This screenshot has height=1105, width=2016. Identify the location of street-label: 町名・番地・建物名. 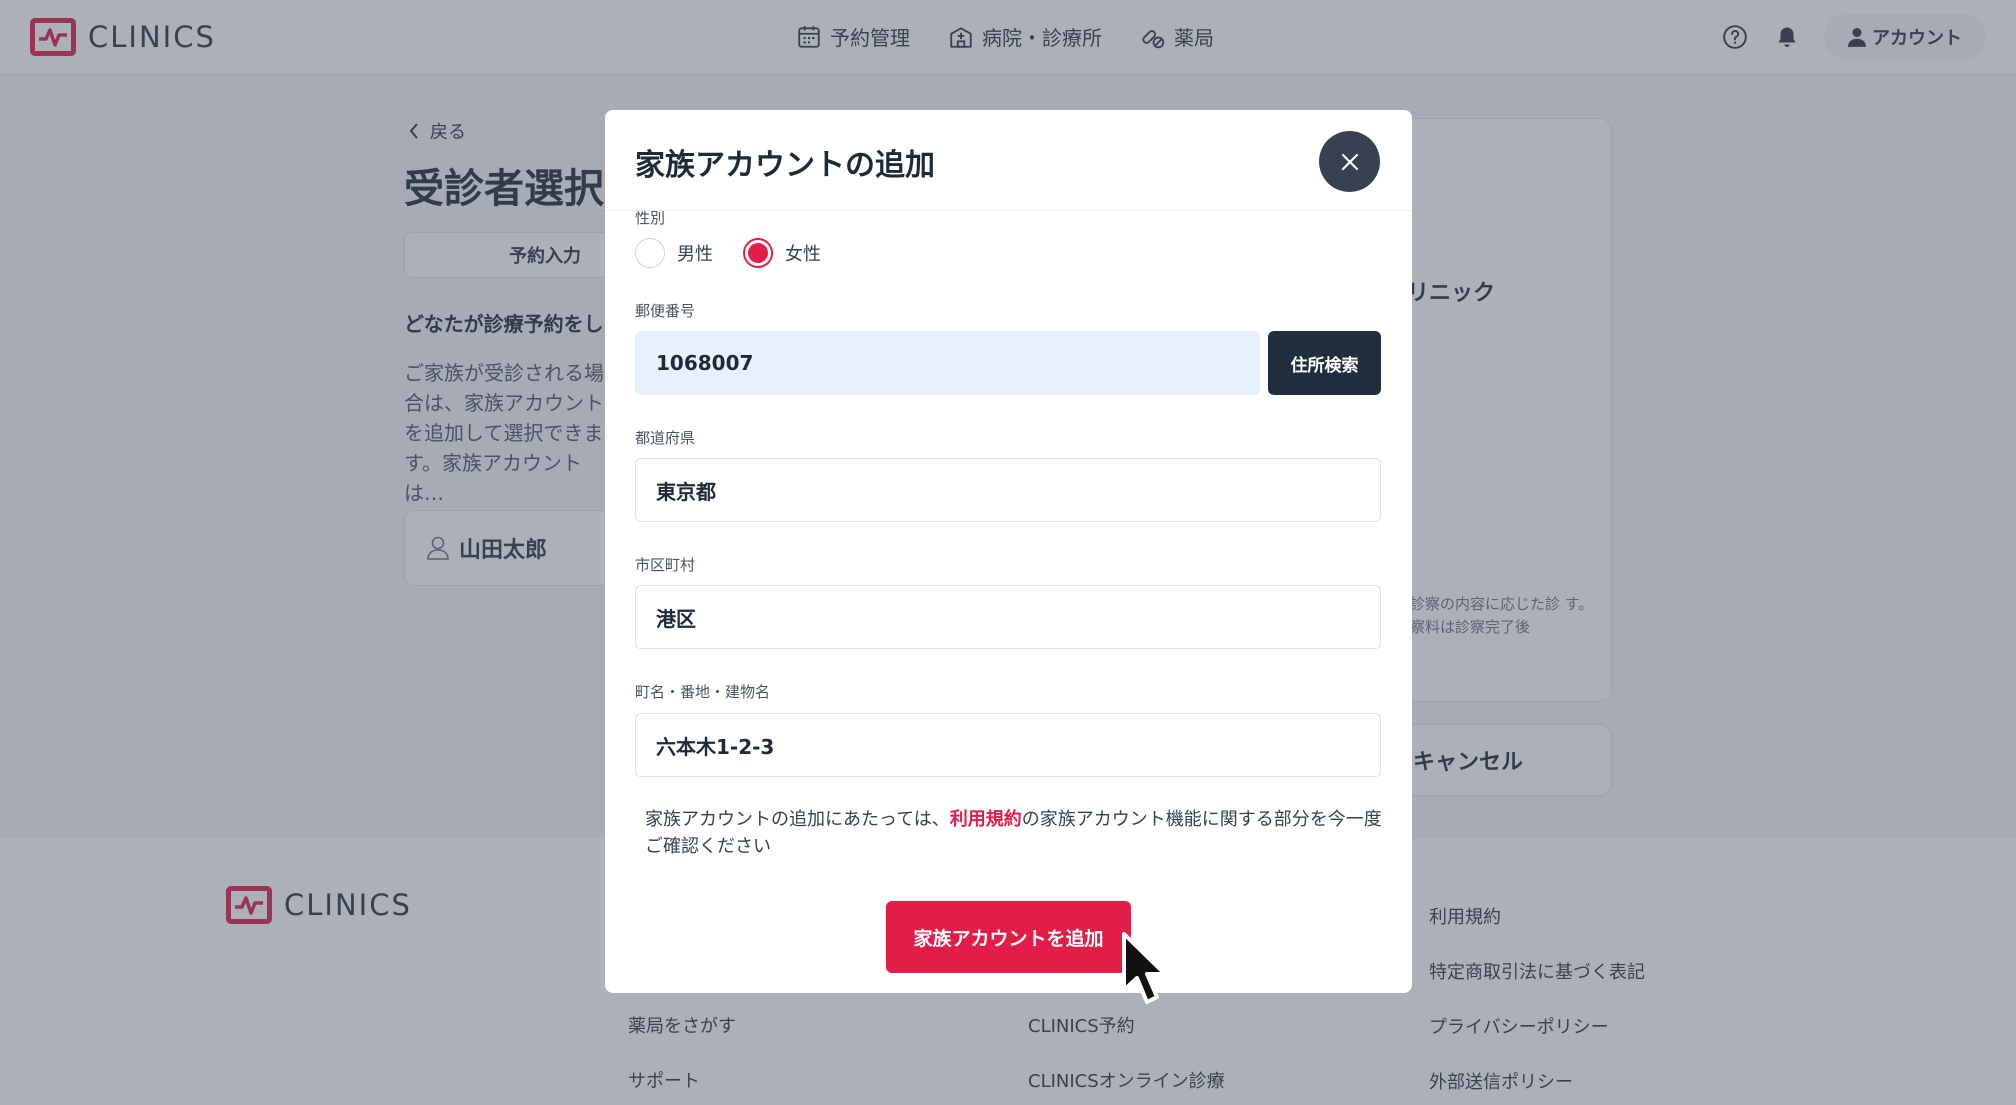
(703, 692).